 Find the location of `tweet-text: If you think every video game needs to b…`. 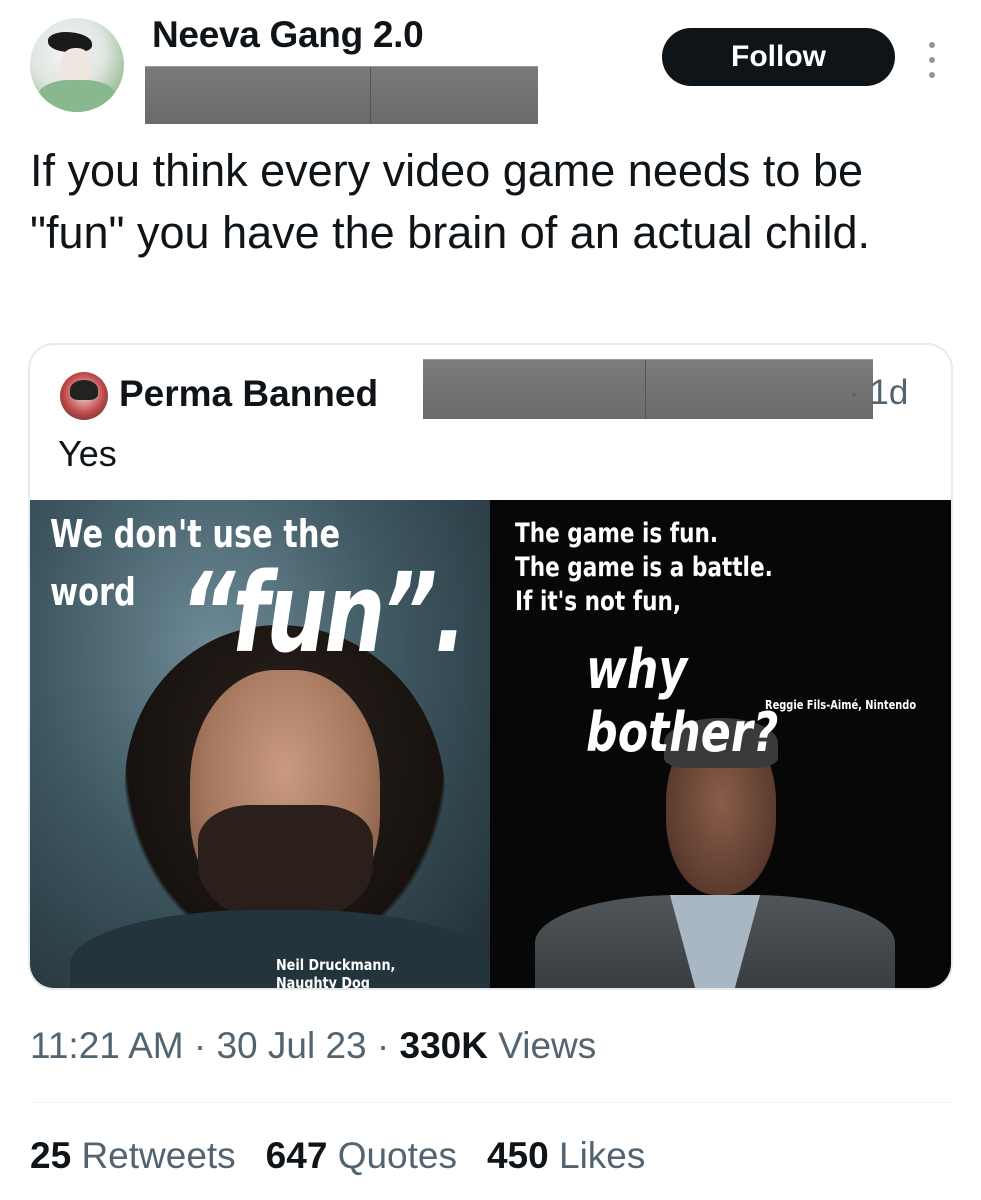

tweet-text: If you think every video game needs to b… is located at coordinates (450, 201).